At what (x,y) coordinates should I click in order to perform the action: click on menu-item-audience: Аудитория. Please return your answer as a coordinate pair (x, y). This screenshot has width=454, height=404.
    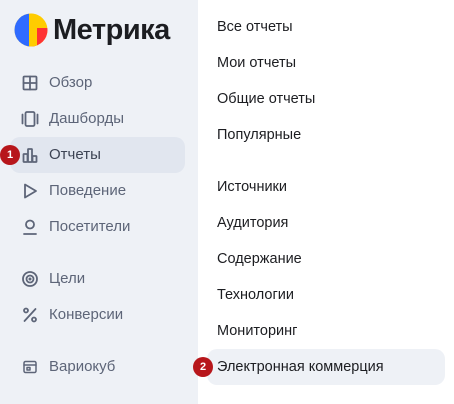
    Looking at the image, I should click on (326, 223).